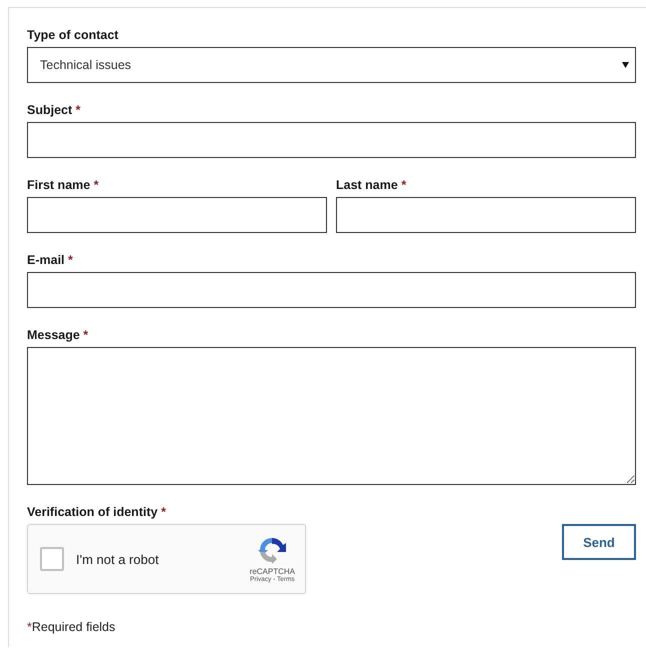 The image size is (646, 650). Describe the element at coordinates (331, 65) in the screenshot. I see `dropdown: Technical issues` at that location.